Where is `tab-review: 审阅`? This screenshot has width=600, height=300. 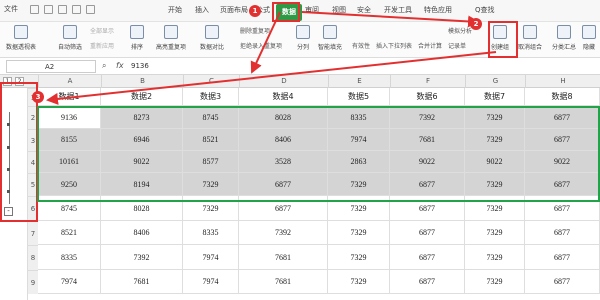 tab-review: 审阅 is located at coordinates (312, 10).